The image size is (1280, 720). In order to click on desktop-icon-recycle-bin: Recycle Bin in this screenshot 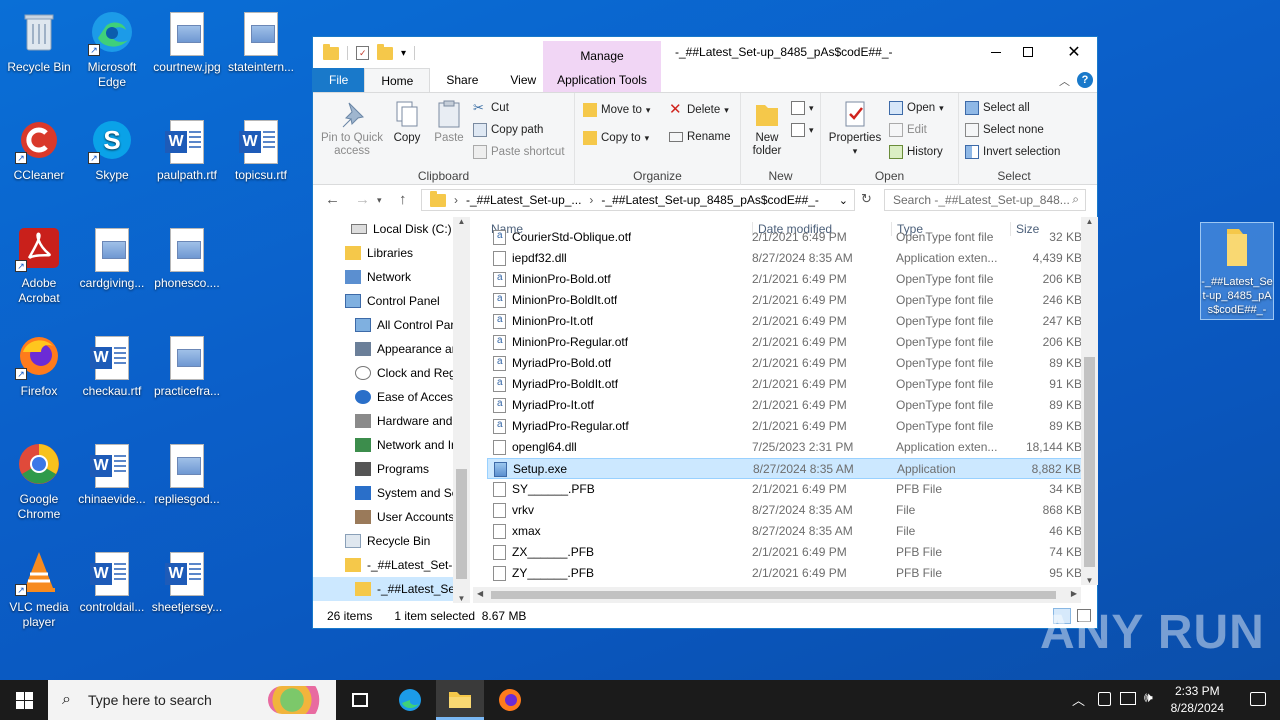, I will do `click(39, 41)`.